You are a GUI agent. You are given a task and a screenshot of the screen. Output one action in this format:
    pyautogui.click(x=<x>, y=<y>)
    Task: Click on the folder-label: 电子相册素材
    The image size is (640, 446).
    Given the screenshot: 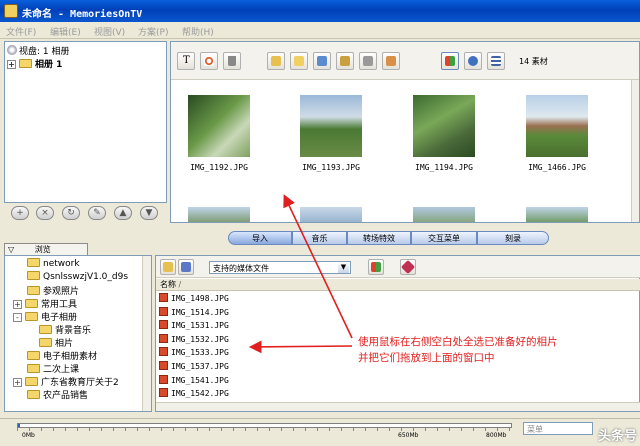 What is the action you would take?
    pyautogui.click(x=70, y=357)
    